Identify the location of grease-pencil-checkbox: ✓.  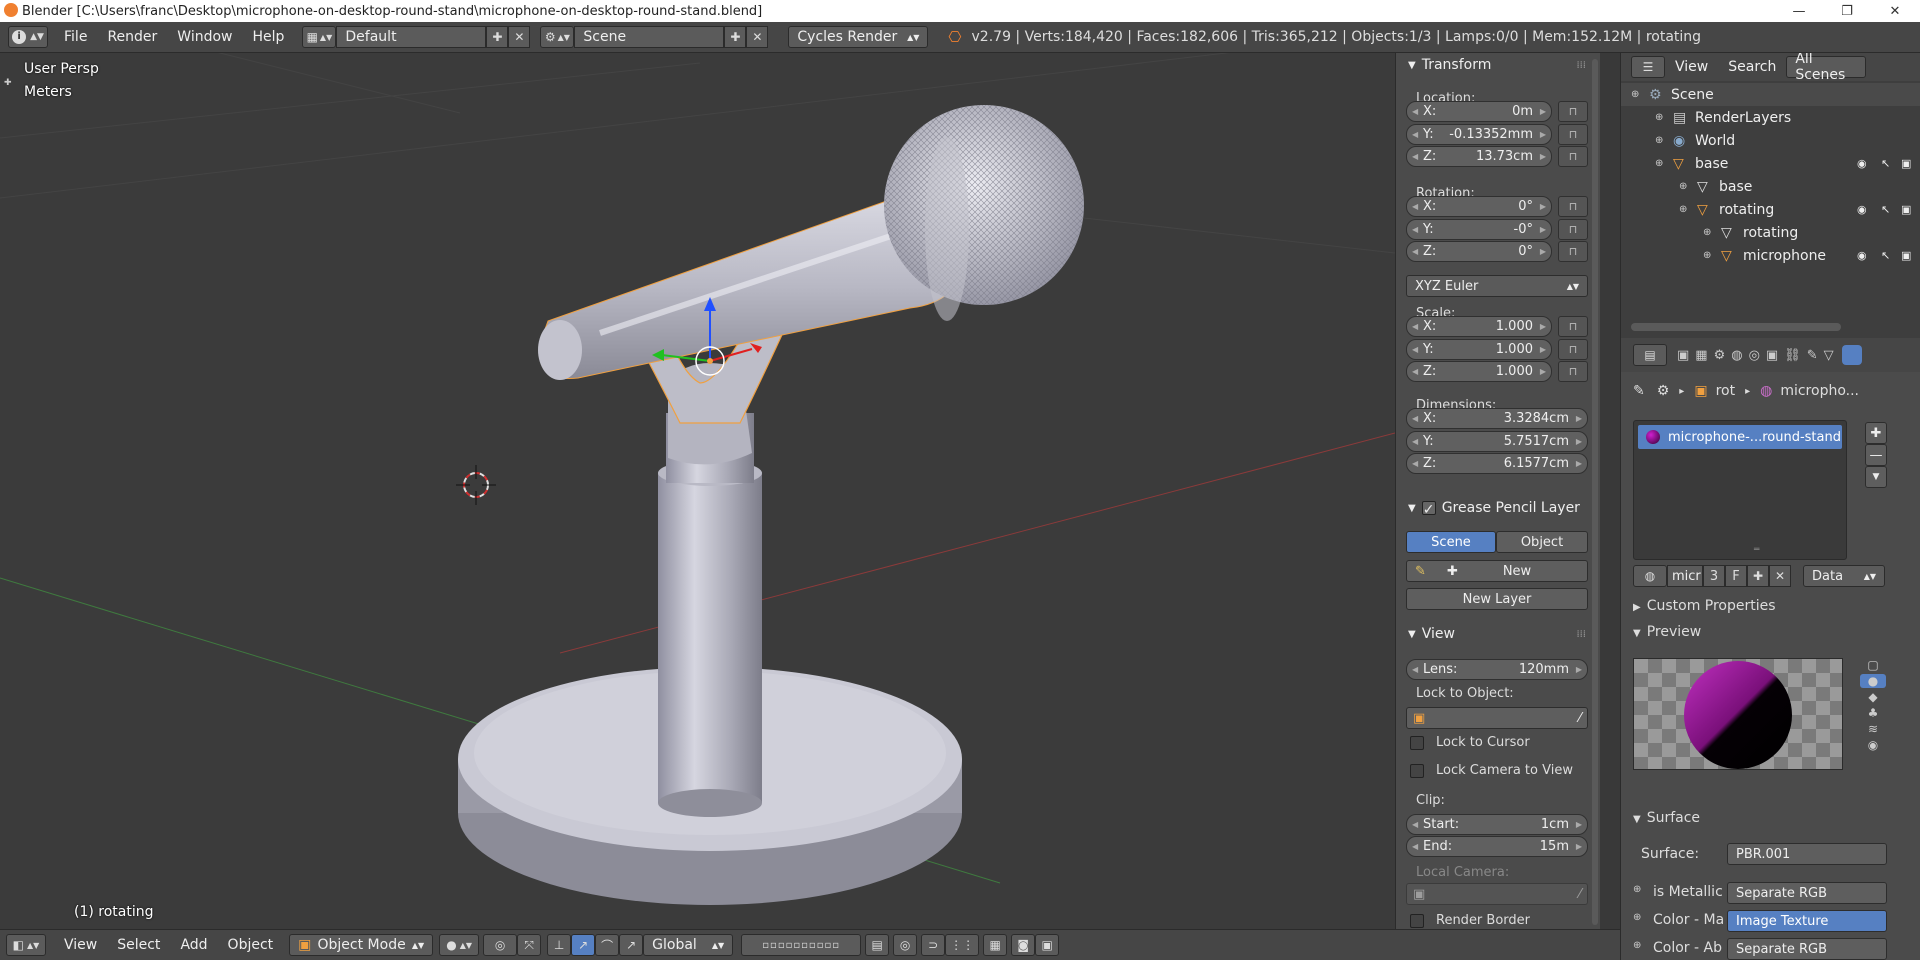
(1428, 509).